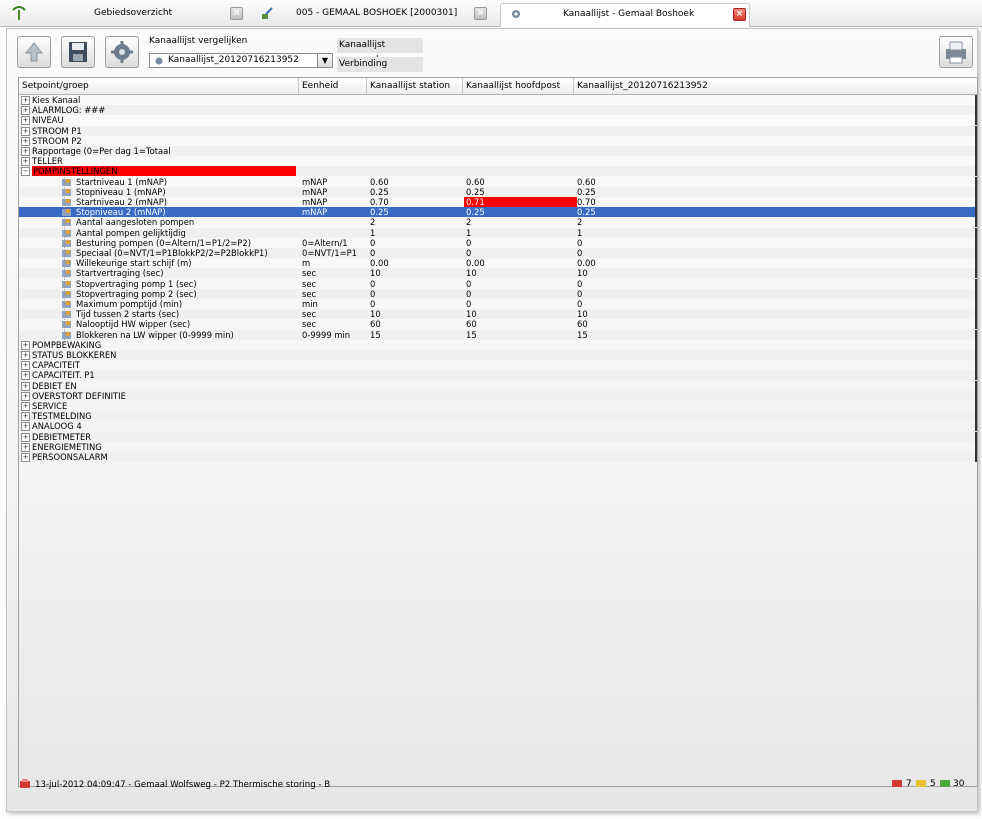 This screenshot has width=982, height=819. I want to click on cell-station: 15, so click(375, 335).